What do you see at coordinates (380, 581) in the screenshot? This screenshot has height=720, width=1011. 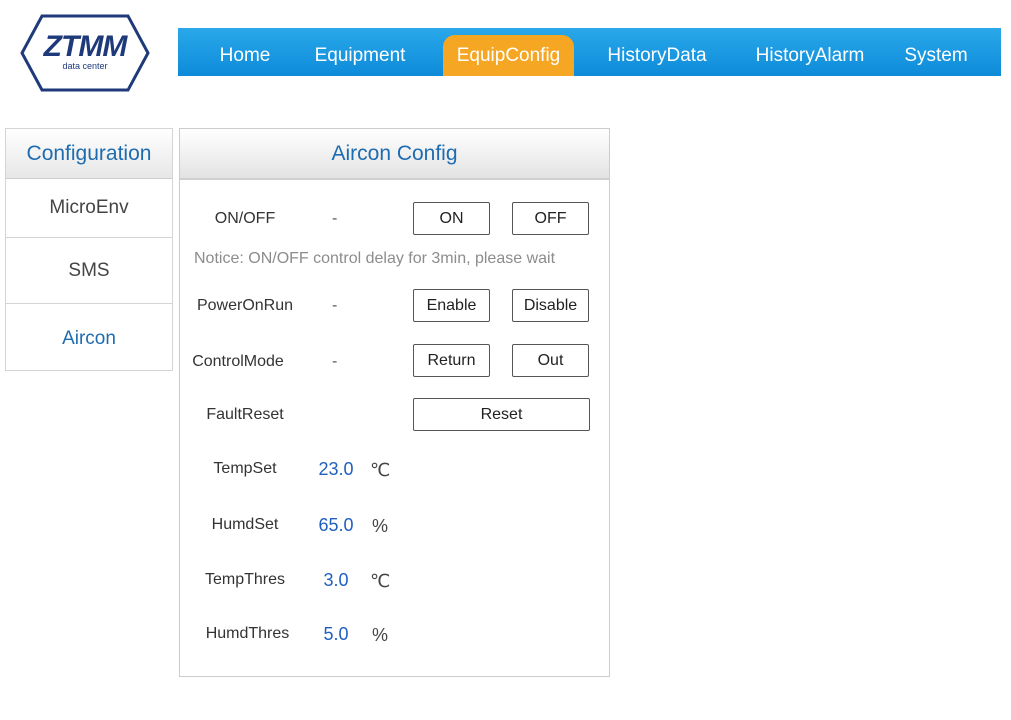 I see `tempthres-unit: ℃` at bounding box center [380, 581].